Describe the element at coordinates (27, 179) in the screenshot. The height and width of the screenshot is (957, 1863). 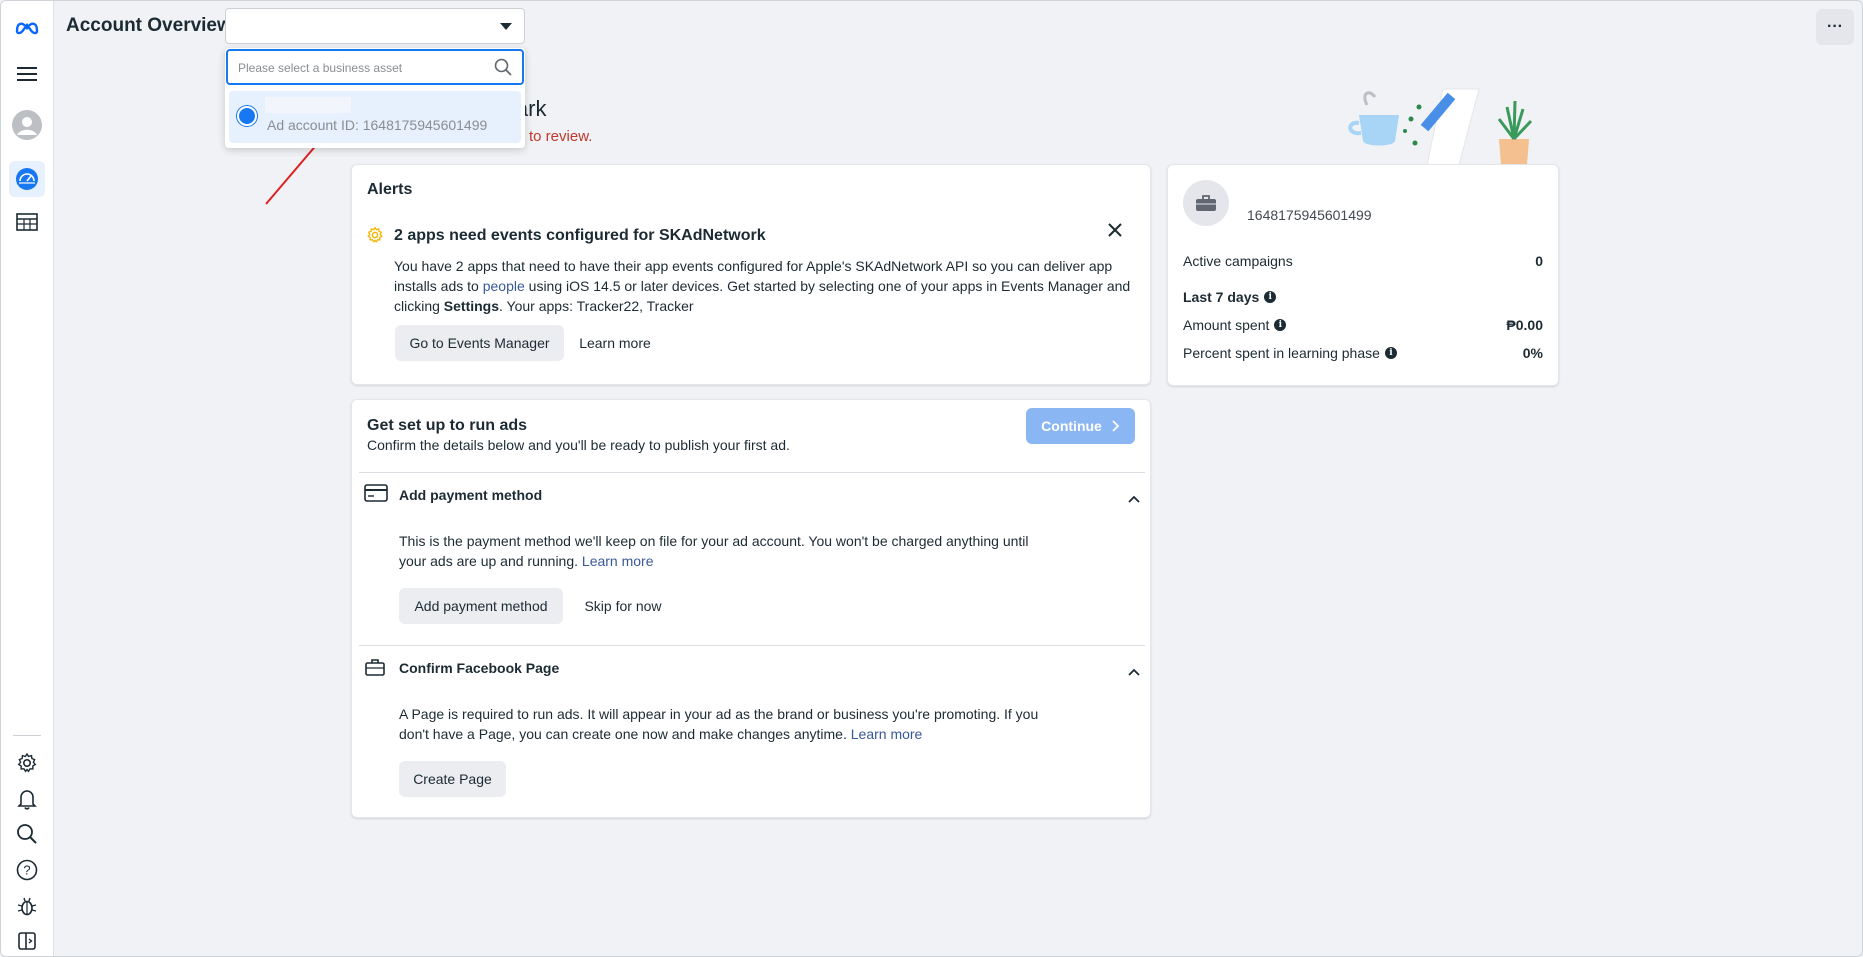
I see `dashboard-icon` at that location.